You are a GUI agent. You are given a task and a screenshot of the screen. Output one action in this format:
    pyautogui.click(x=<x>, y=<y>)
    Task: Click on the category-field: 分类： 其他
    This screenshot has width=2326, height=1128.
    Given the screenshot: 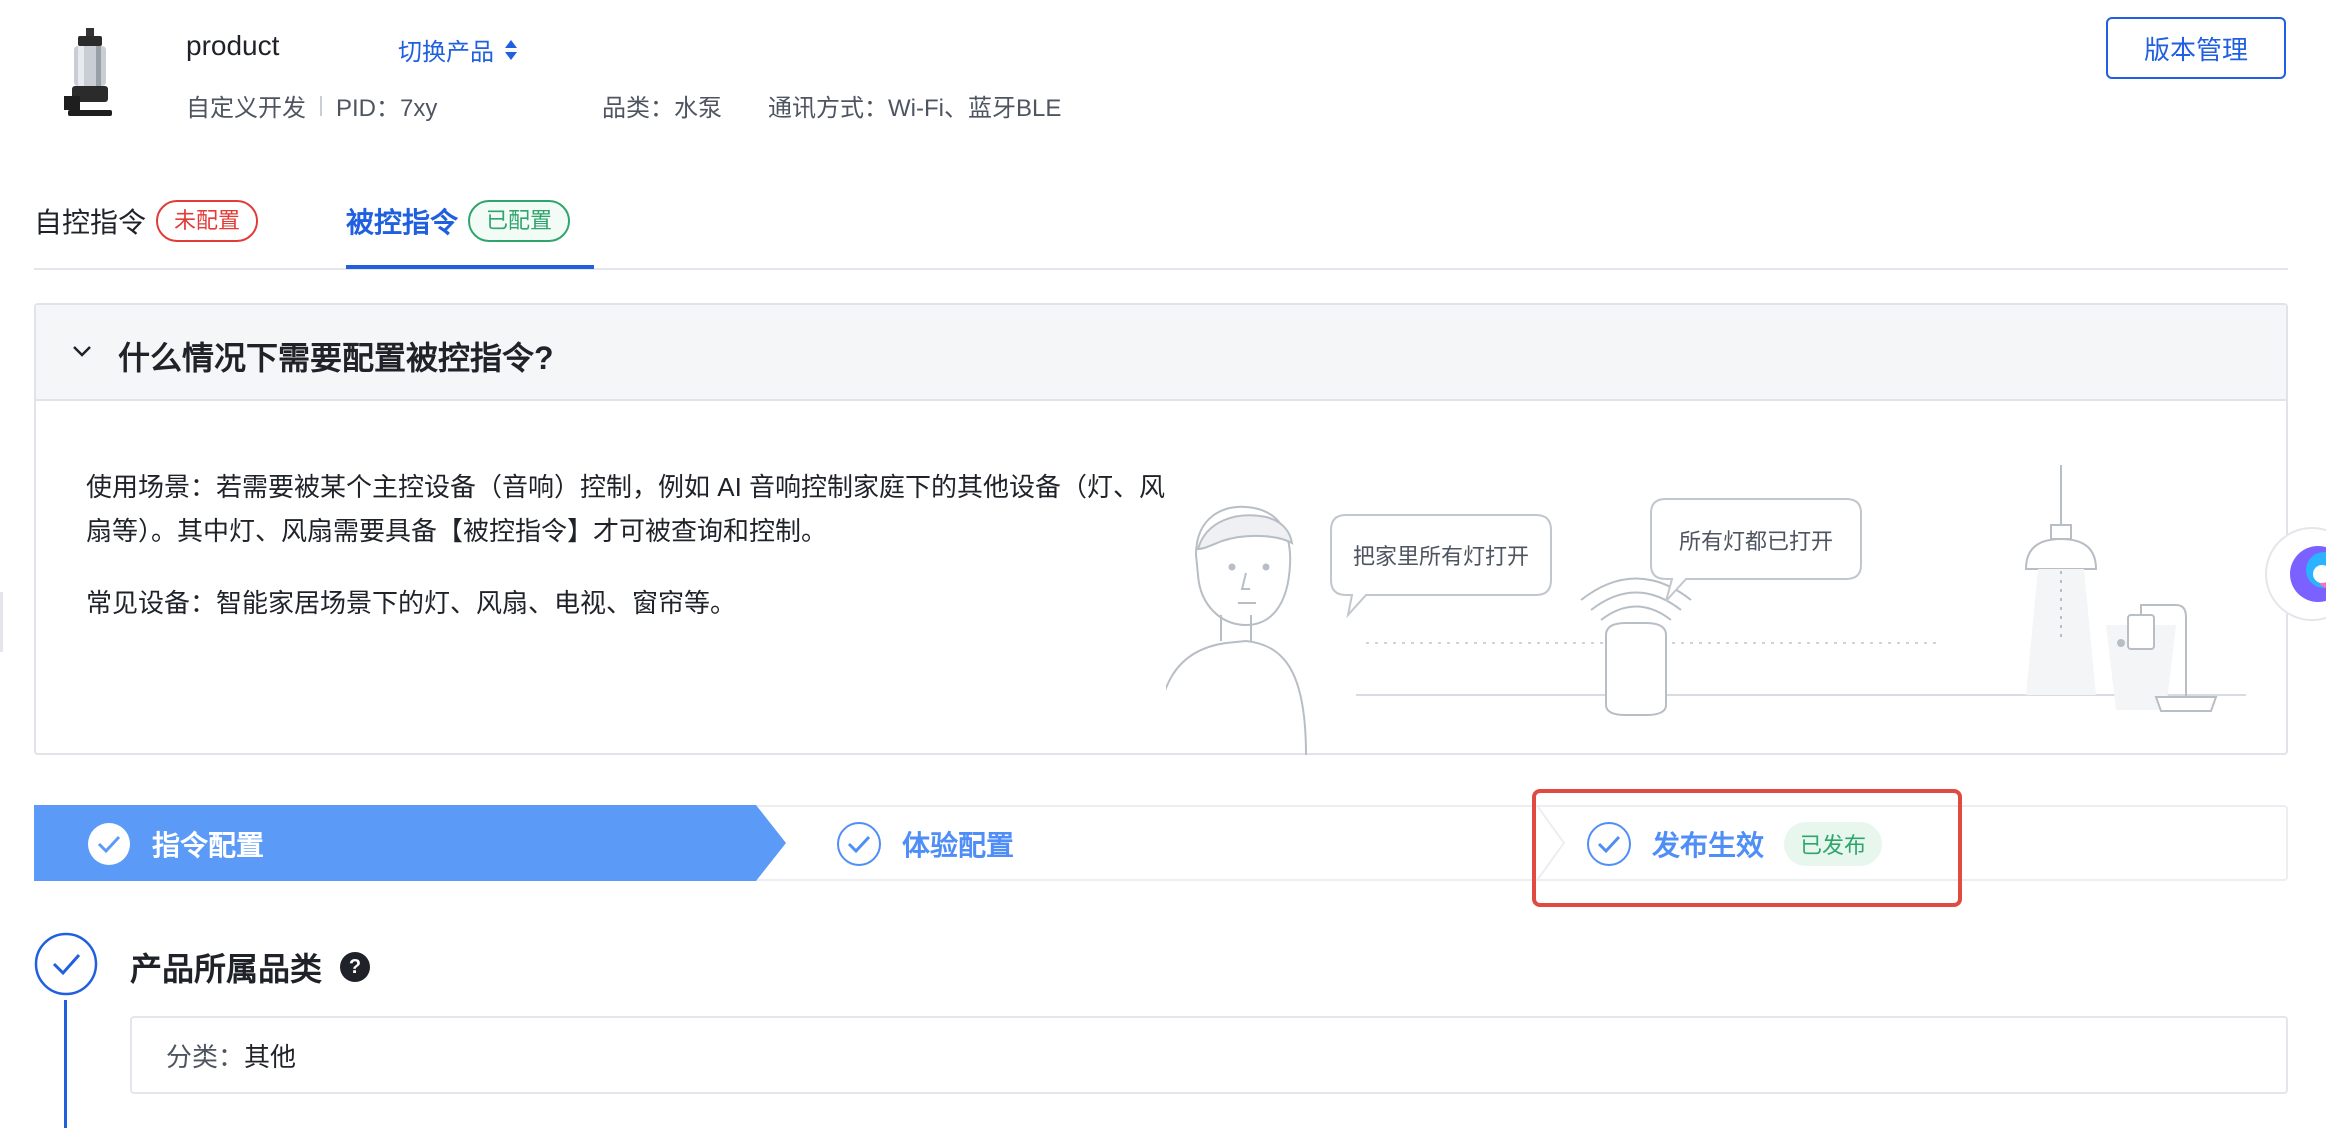 What is the action you would take?
    pyautogui.click(x=1209, y=1055)
    